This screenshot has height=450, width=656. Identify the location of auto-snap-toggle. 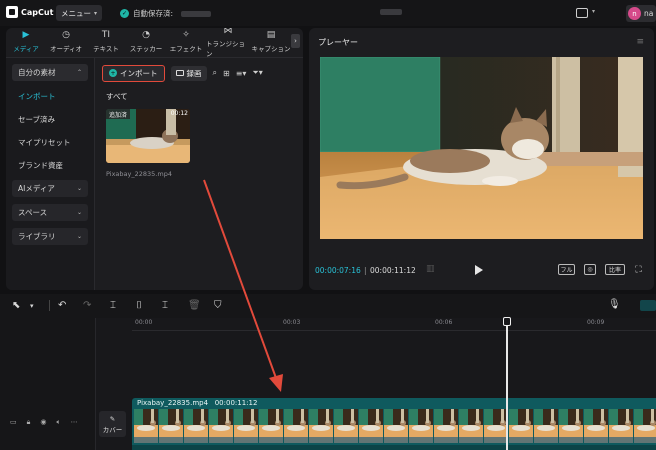
(648, 305).